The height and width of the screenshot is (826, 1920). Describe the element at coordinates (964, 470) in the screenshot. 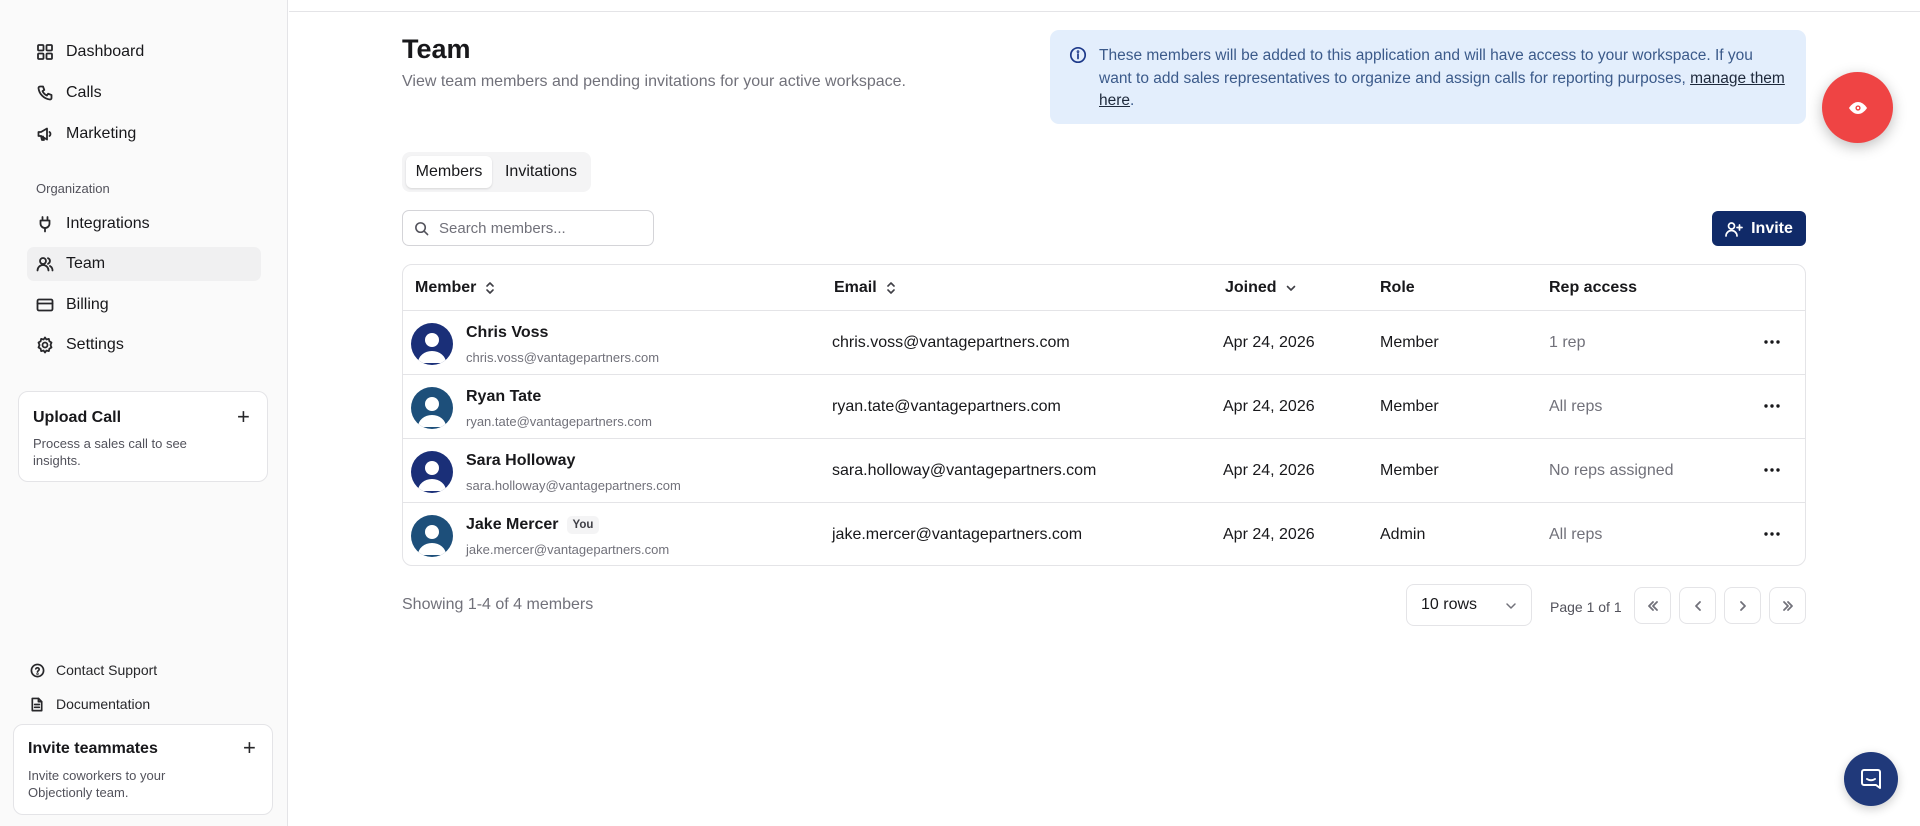

I see `email-cell: sara.holloway@vantagepartners.com` at that location.